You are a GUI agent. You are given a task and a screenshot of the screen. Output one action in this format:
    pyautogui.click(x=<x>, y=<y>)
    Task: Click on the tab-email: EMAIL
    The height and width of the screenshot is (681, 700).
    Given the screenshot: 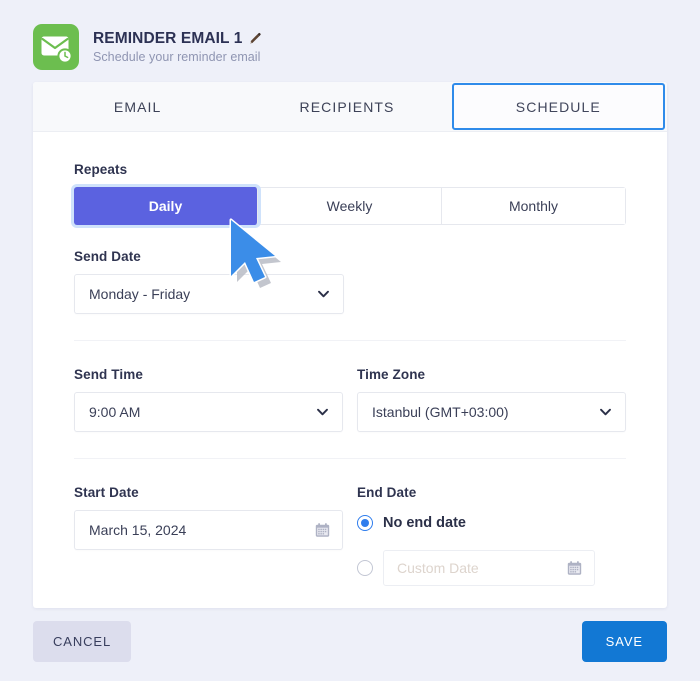 What is the action you would take?
    pyautogui.click(x=137, y=106)
    